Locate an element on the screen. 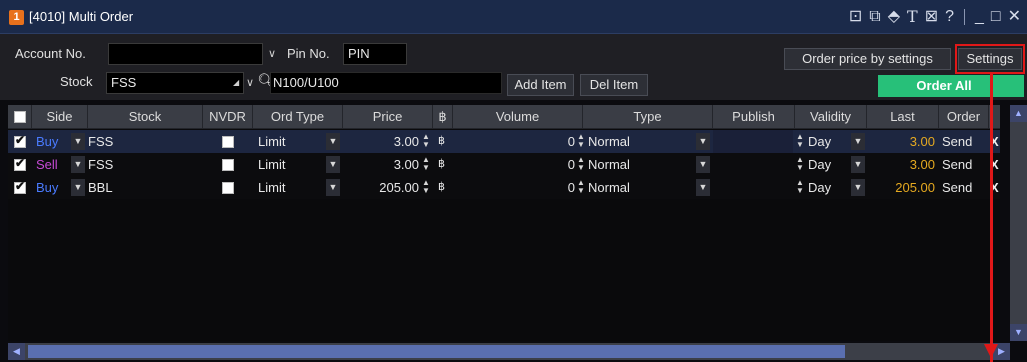 This screenshot has height=362, width=1027. close-icon: ✕ is located at coordinates (1014, 17).